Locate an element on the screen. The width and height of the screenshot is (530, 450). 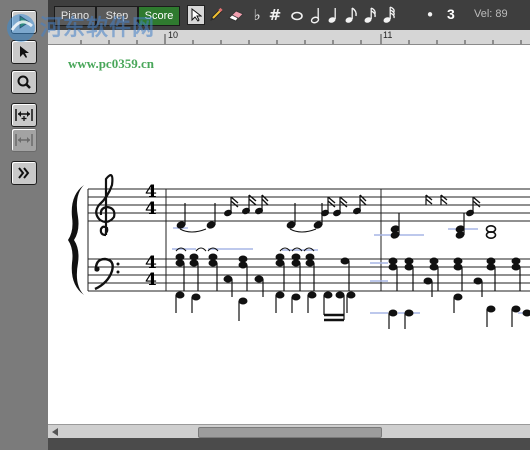
whole-note-tool is located at coordinates (297, 15).